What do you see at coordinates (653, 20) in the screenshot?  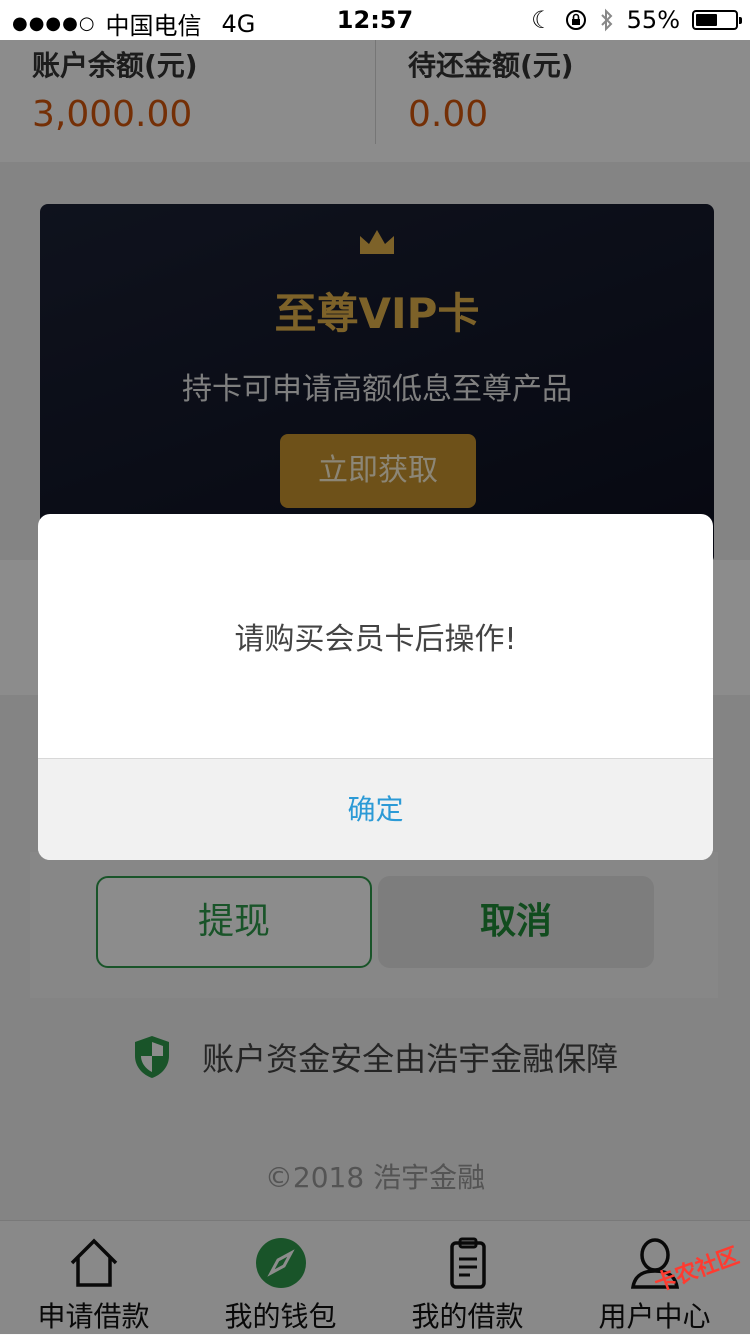 I see `battery-percent: 55%` at bounding box center [653, 20].